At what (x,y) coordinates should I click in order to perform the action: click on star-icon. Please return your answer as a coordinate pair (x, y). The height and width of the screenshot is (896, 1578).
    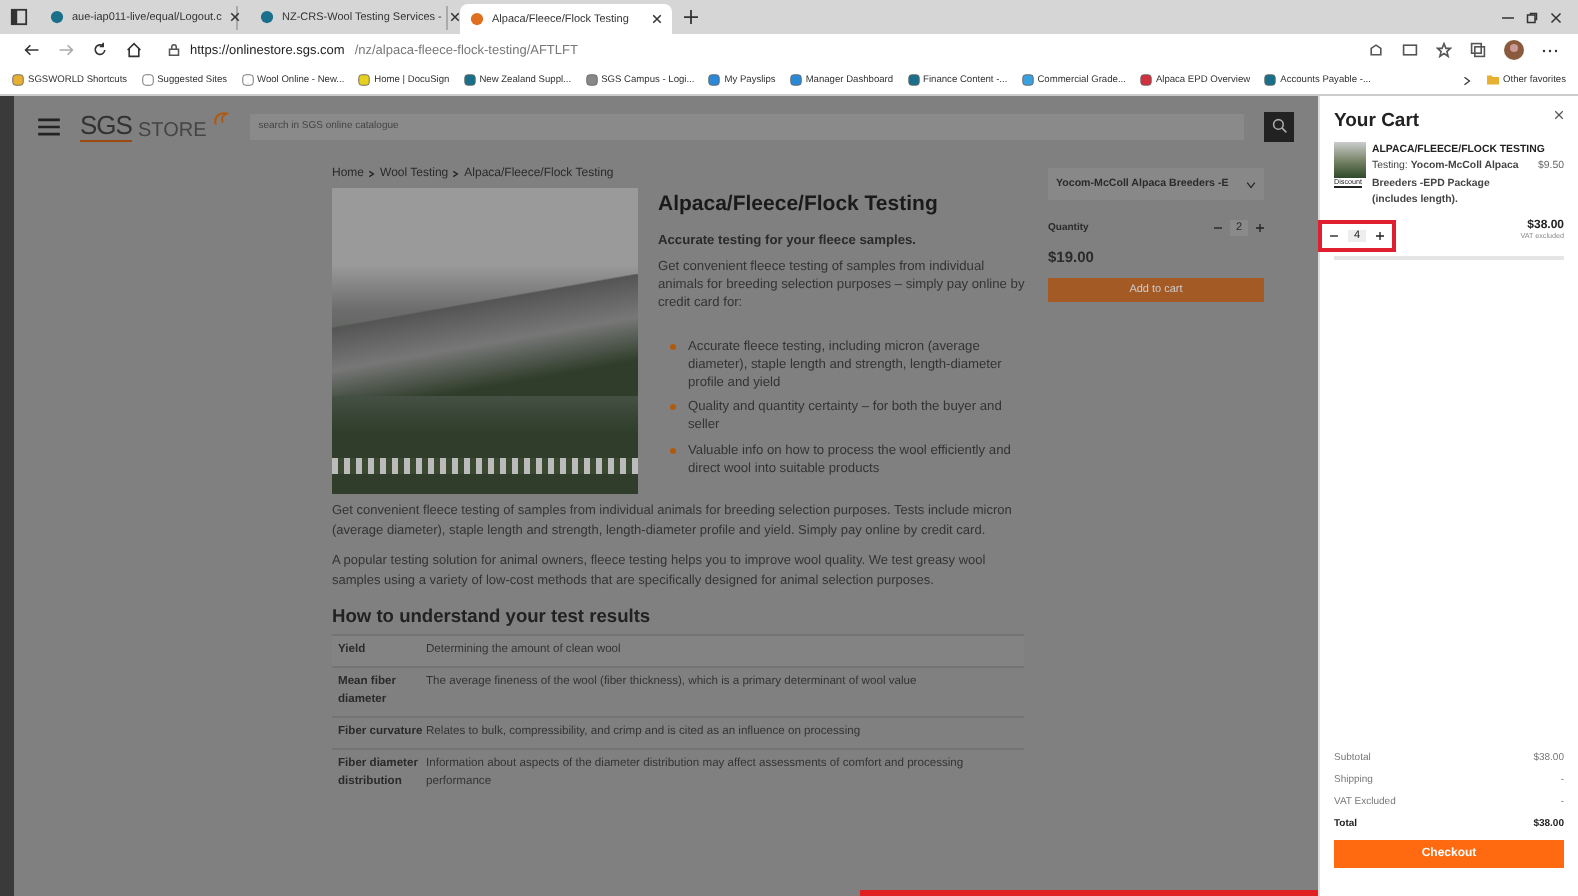
    Looking at the image, I should click on (1444, 50).